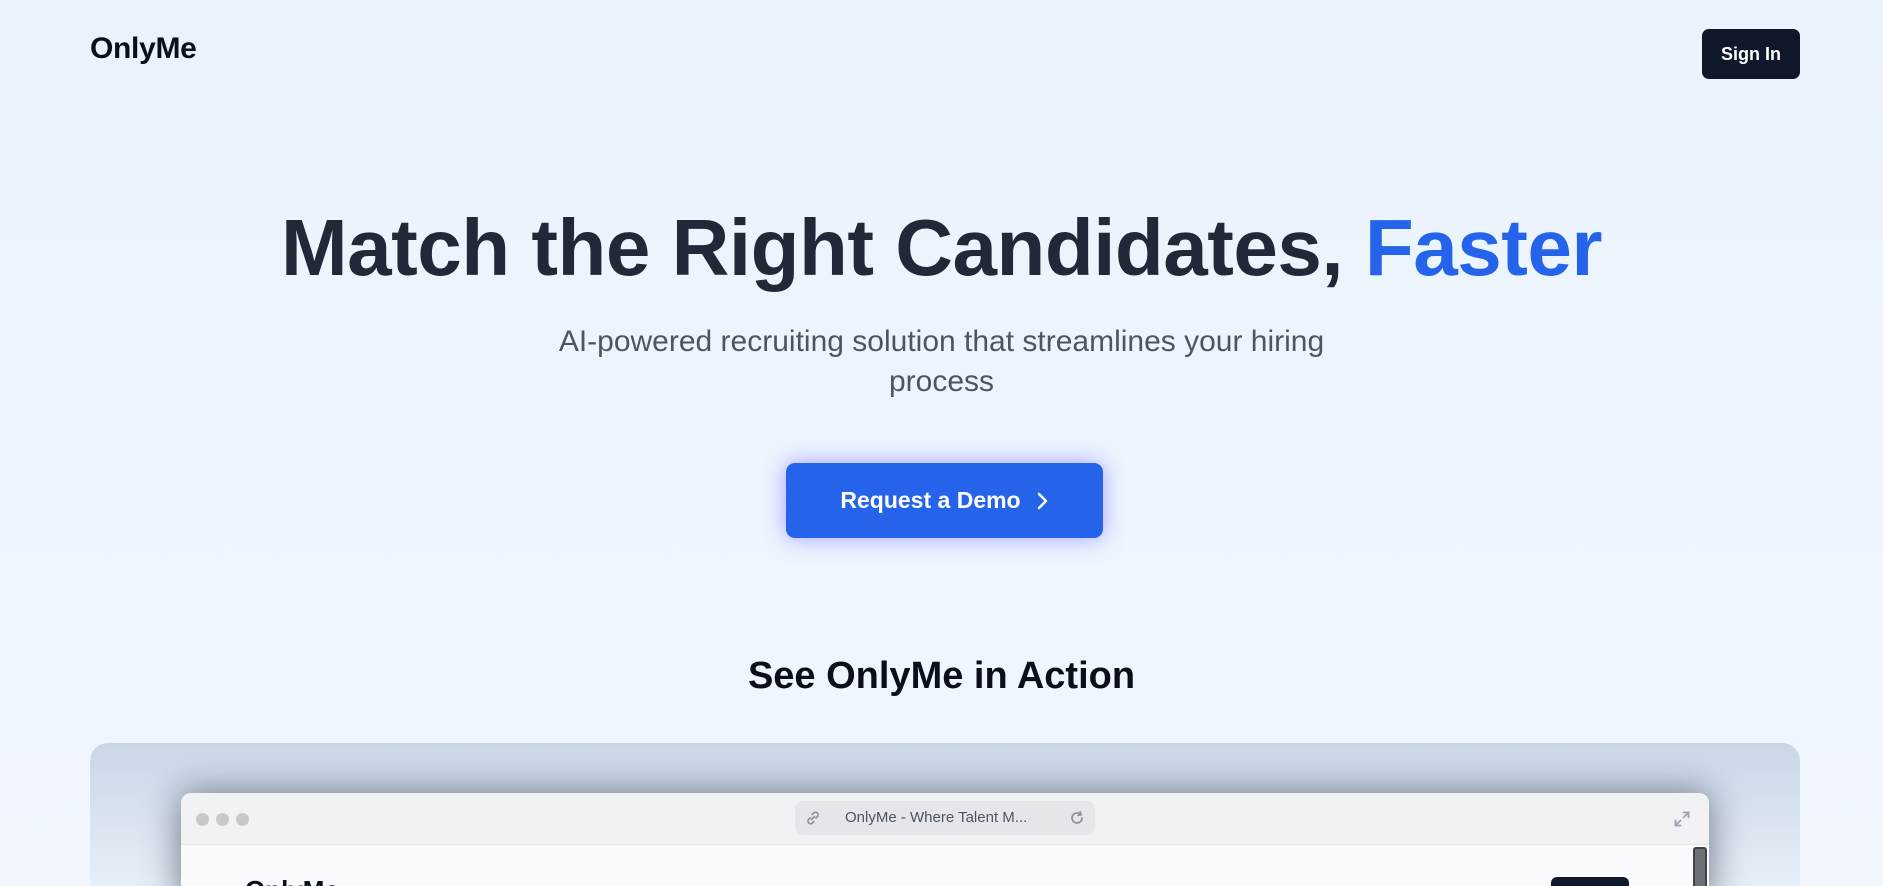 This screenshot has width=1883, height=886. I want to click on section-title: See OnlyMe in Action, so click(941, 676).